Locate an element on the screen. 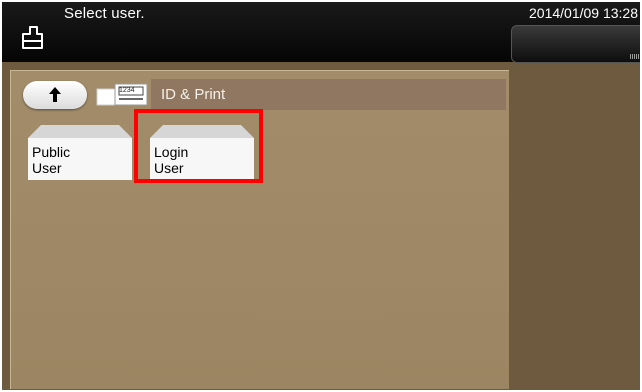  up-level-button is located at coordinates (55, 95).